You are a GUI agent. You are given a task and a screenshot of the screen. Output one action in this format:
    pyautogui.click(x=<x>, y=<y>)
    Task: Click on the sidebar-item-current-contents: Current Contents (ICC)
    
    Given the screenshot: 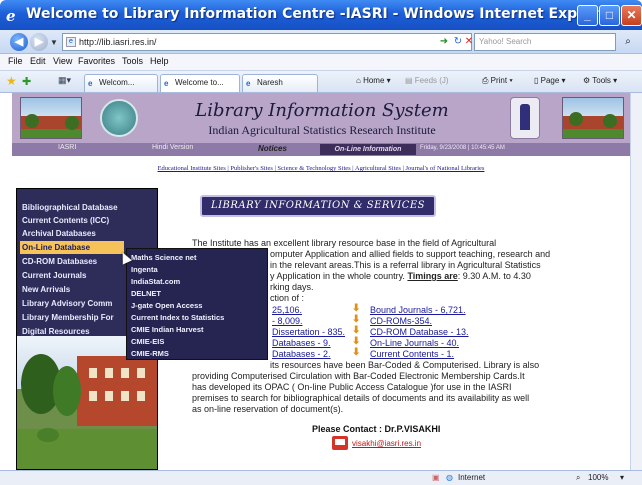 What is the action you would take?
    pyautogui.click(x=64, y=220)
    